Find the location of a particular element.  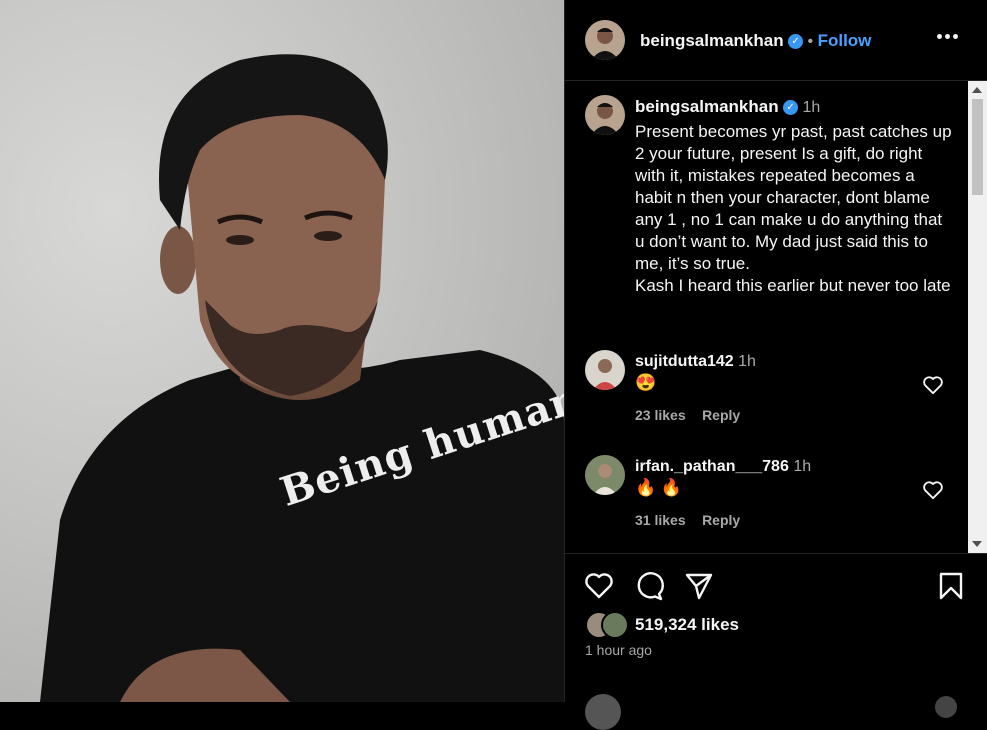

liked-by-avatars is located at coordinates (609, 625).